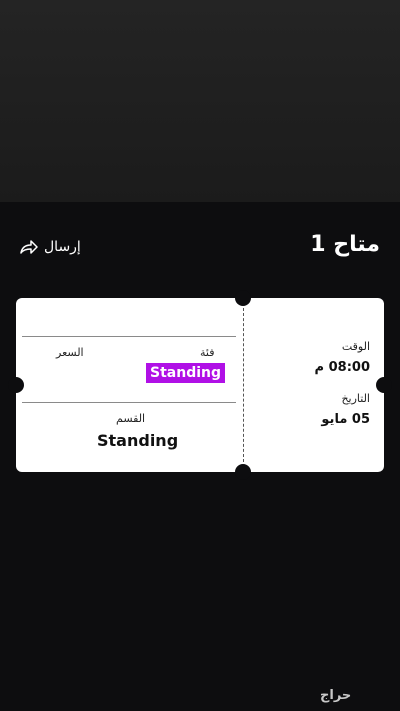 This screenshot has height=711, width=400. I want to click on price-label: السعر, so click(70, 352).